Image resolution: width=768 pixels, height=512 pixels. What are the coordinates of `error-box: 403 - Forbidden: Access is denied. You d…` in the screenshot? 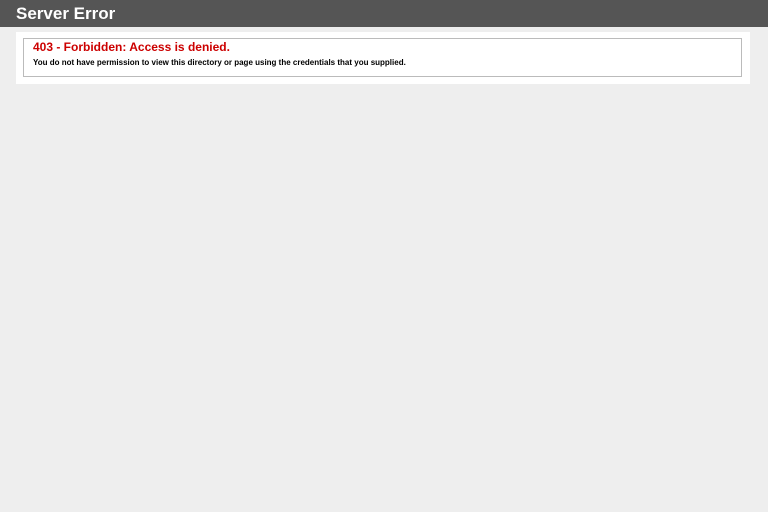 It's located at (382, 57).